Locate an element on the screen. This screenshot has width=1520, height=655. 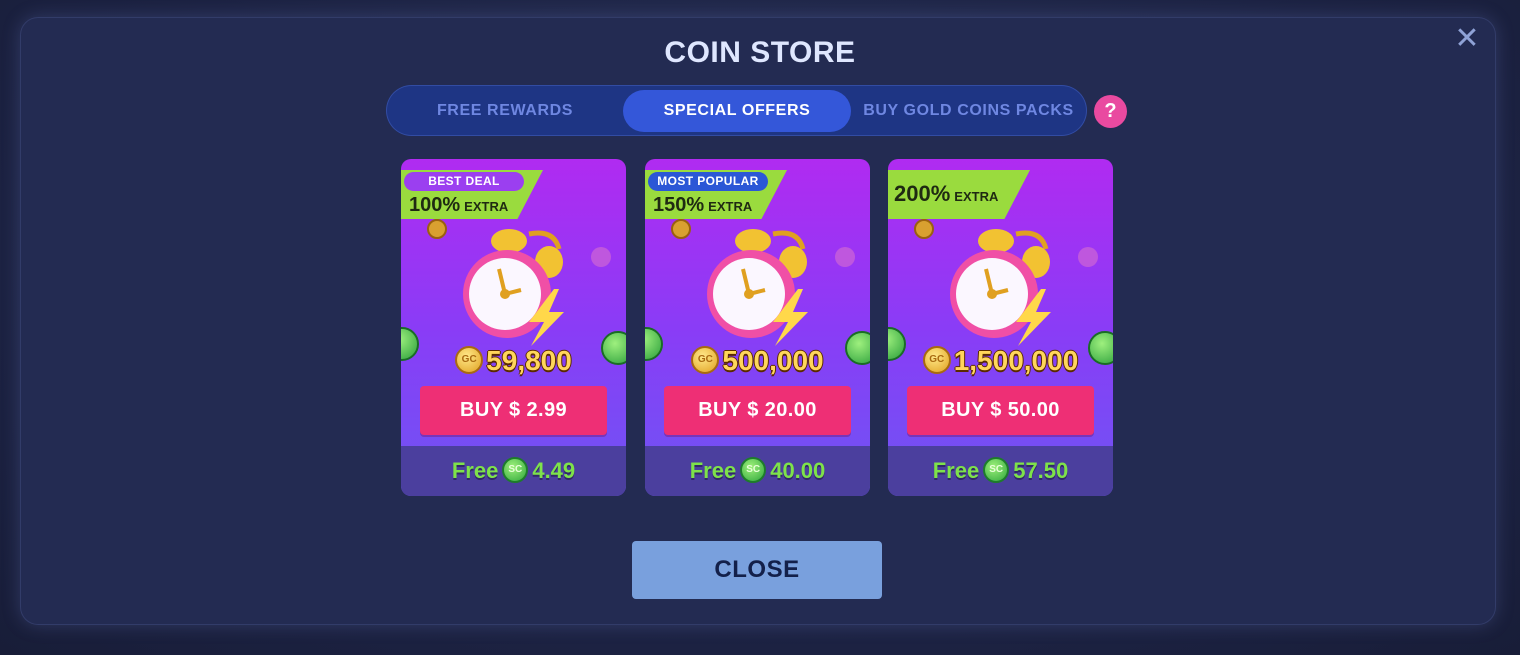
buy-button: BUY $ 50.00 is located at coordinates (1000, 410).